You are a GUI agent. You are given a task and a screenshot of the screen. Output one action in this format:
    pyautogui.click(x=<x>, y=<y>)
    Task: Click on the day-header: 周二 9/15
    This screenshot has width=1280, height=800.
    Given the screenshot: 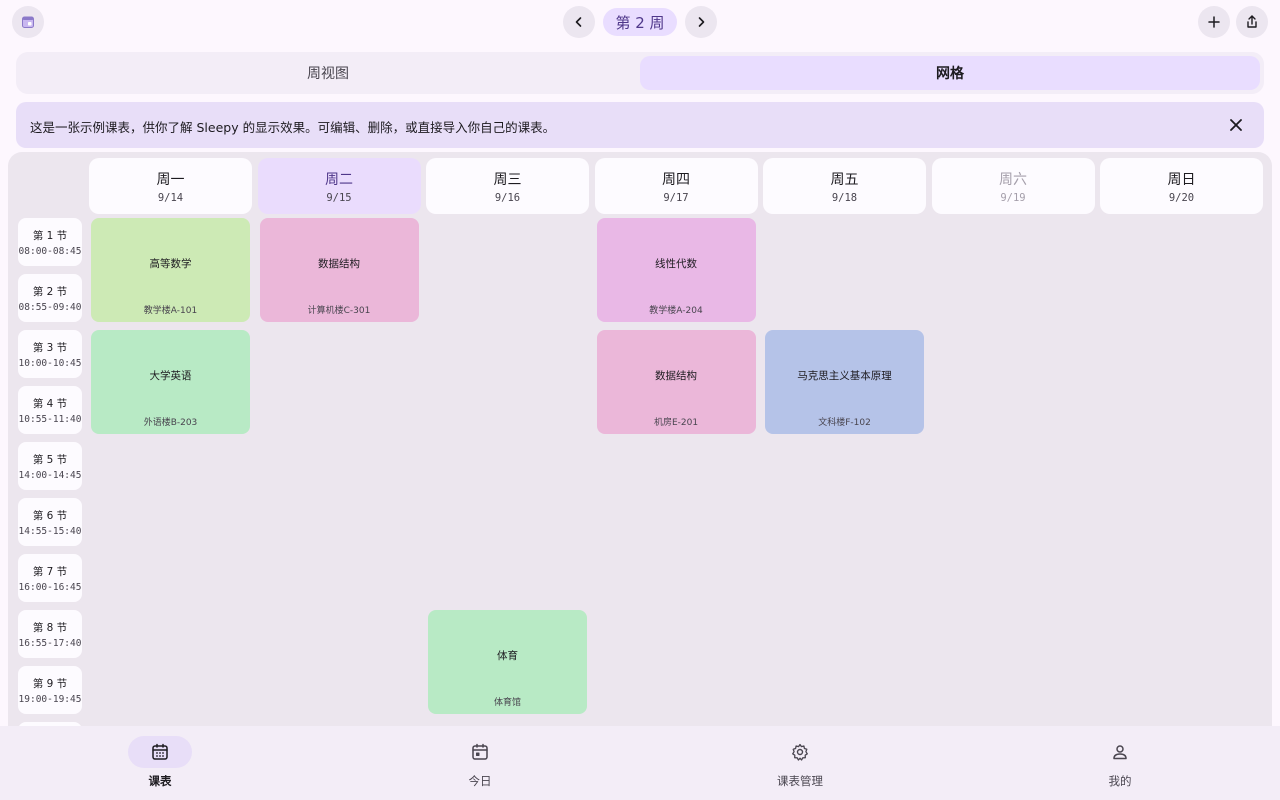 What is the action you would take?
    pyautogui.click(x=339, y=186)
    